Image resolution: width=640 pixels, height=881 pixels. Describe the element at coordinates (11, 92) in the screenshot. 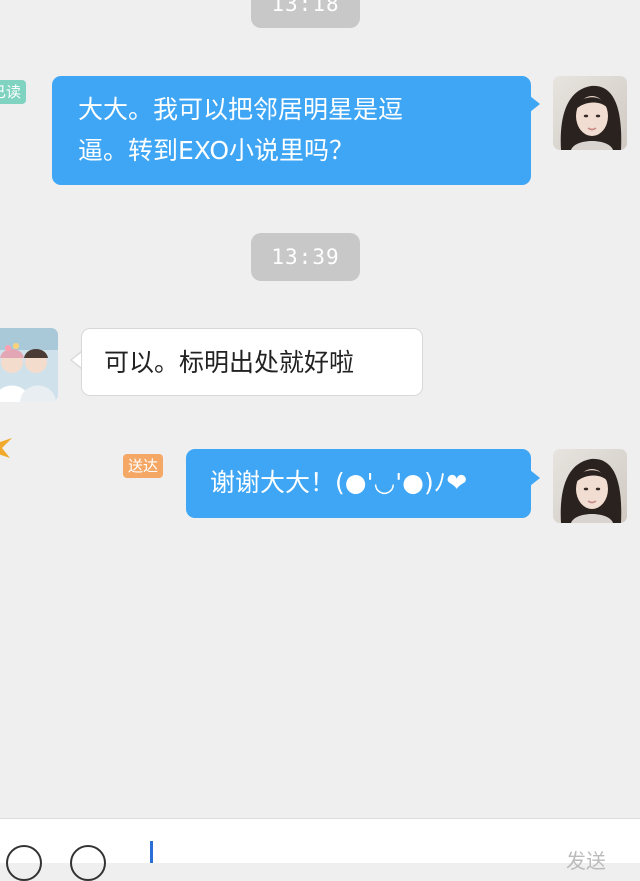

I see `read-status-text: 已读` at that location.